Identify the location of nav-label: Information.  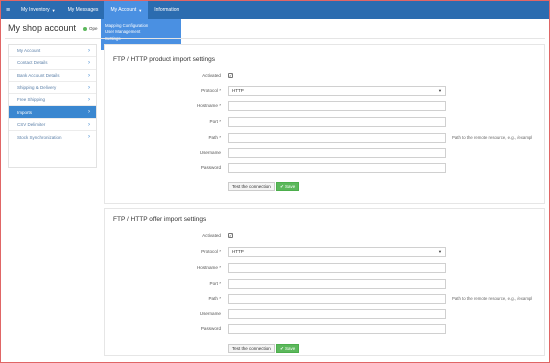
(167, 10).